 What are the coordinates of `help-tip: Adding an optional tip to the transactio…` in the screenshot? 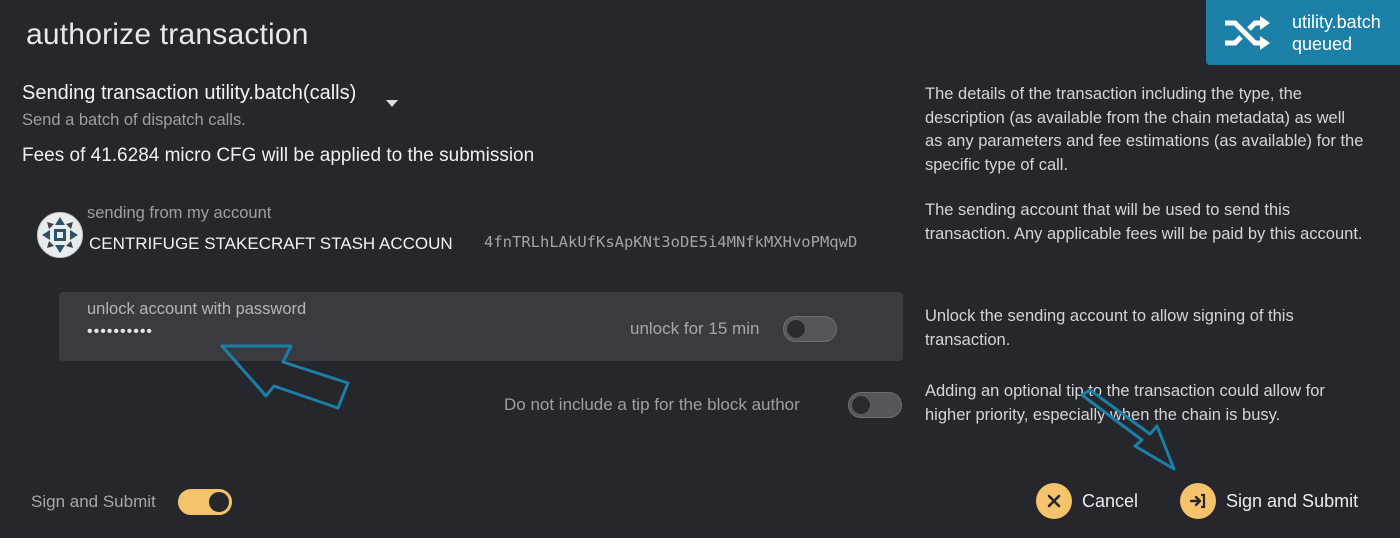 It's located at (1125, 403).